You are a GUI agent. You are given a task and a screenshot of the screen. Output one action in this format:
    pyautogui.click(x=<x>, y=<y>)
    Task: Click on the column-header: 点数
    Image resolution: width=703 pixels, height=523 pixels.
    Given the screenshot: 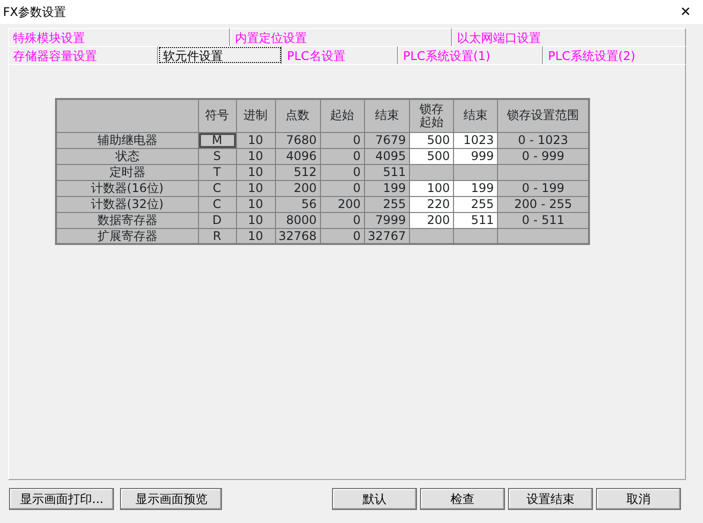 What is the action you would take?
    pyautogui.click(x=297, y=115)
    